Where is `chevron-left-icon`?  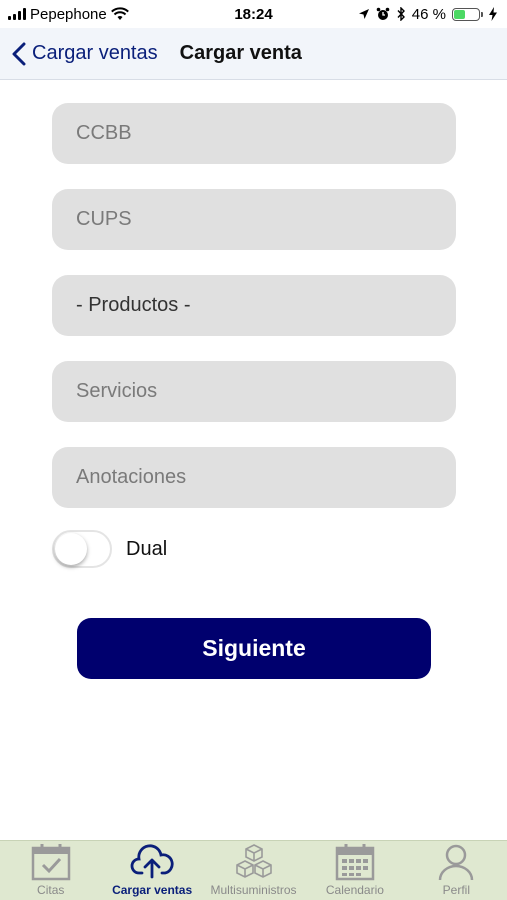 chevron-left-icon is located at coordinates (19, 53).